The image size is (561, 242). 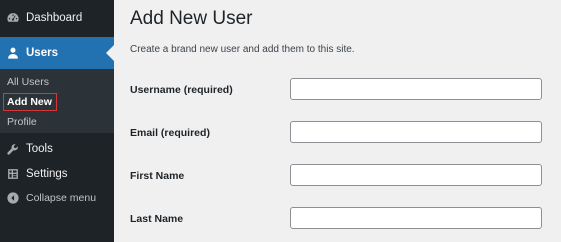 What do you see at coordinates (13, 198) in the screenshot?
I see `collapse-icon` at bounding box center [13, 198].